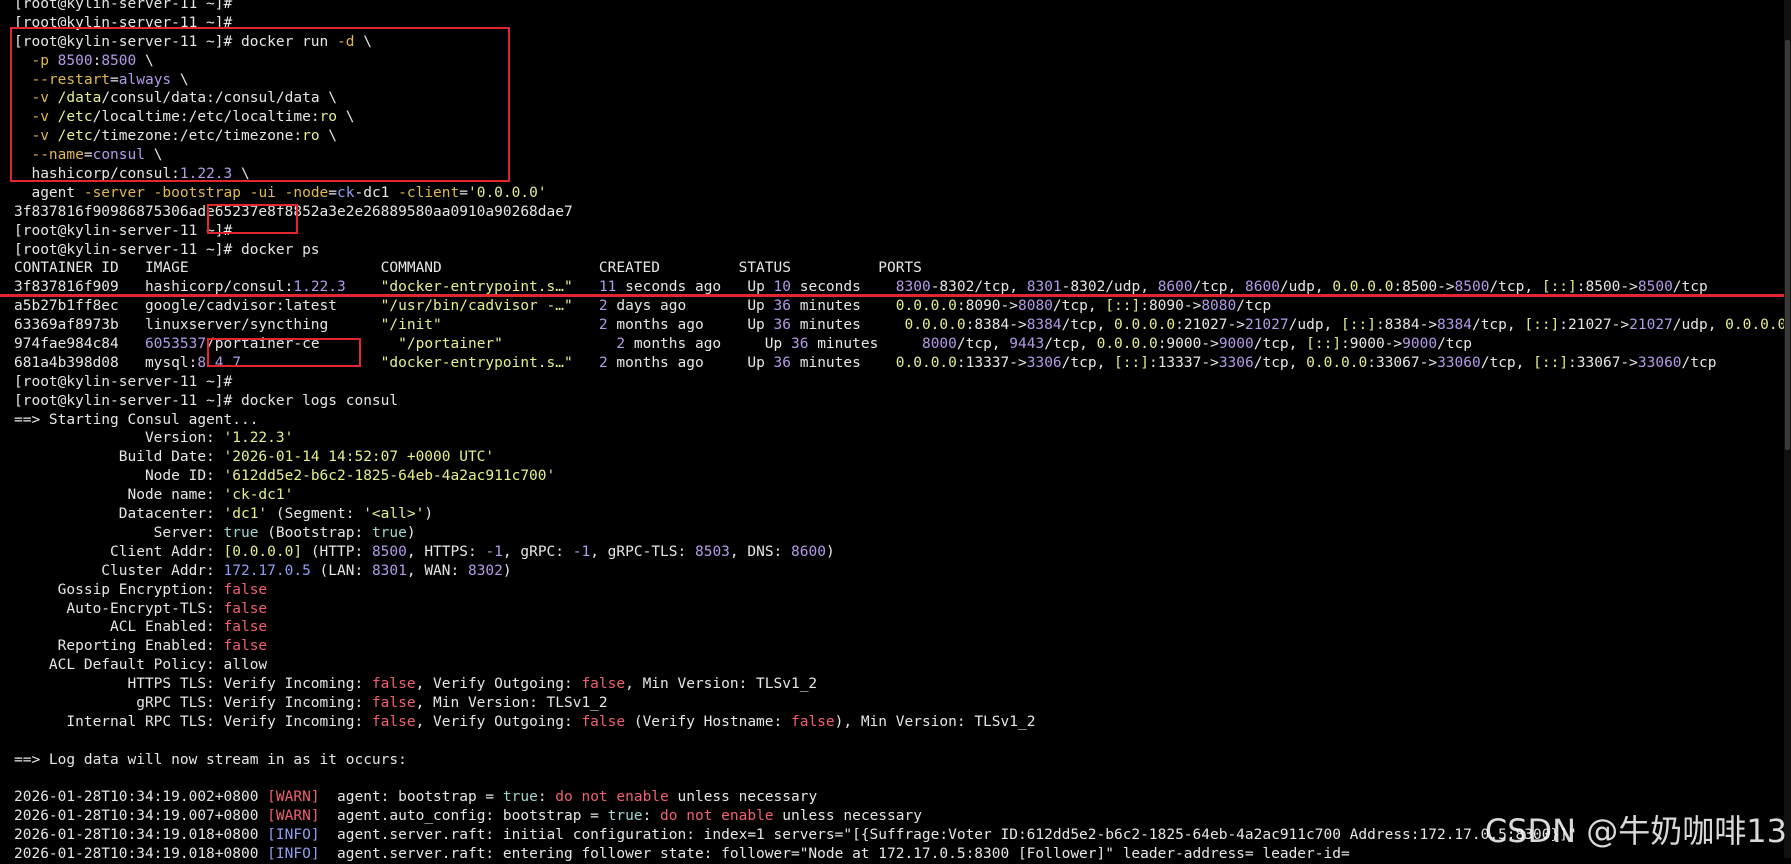 The image size is (1791, 864). What do you see at coordinates (865, 344) in the screenshot?
I see `terminal-text: minutes` at bounding box center [865, 344].